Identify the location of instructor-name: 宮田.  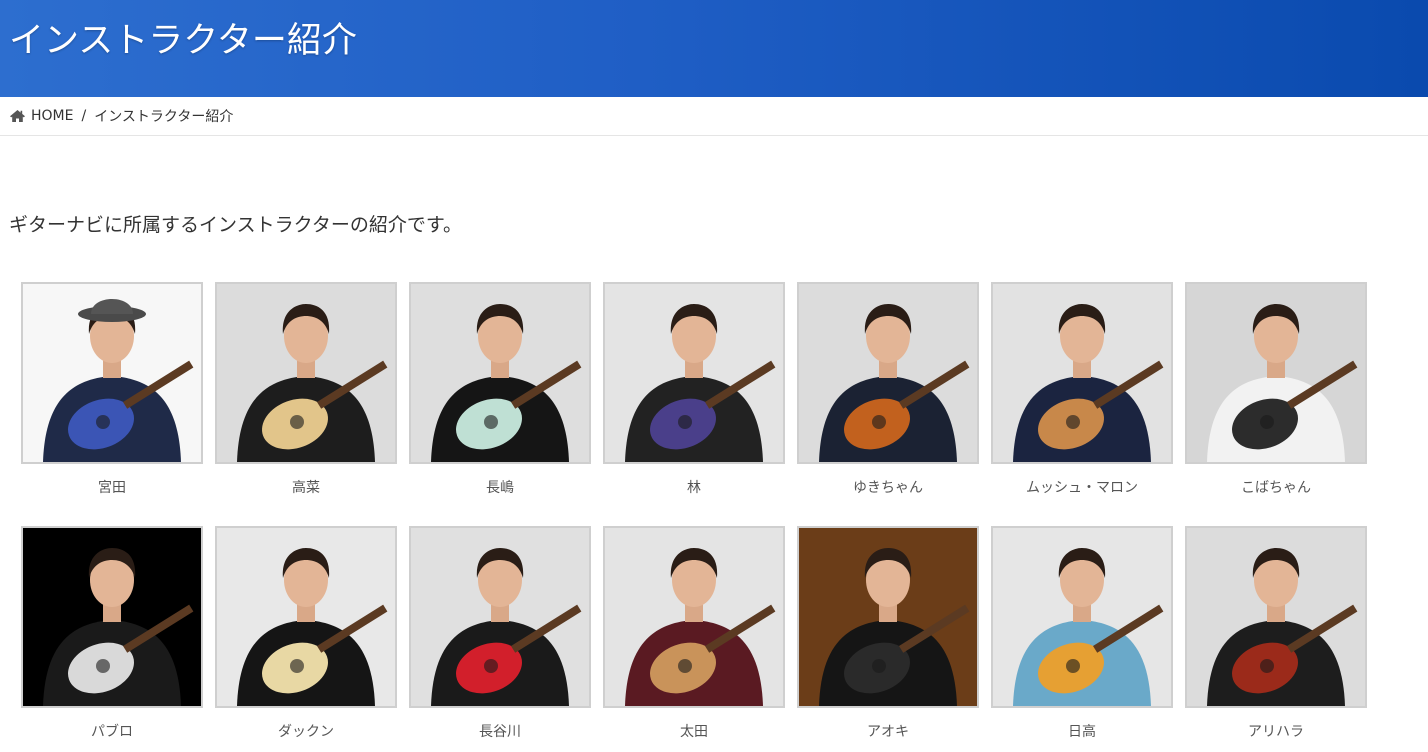
(112, 487).